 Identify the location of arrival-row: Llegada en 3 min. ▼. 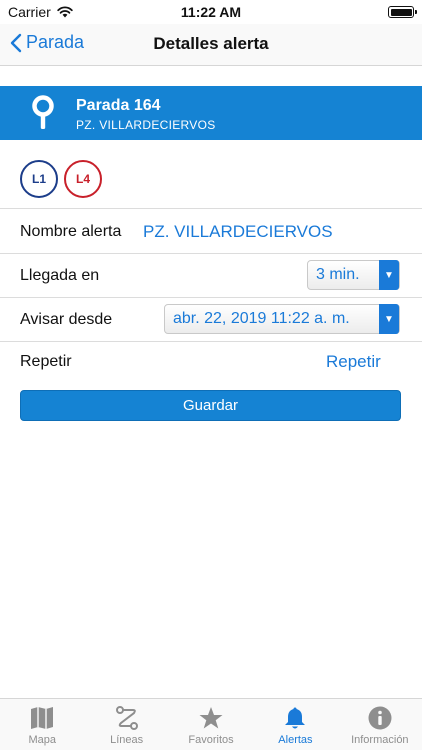
(211, 275).